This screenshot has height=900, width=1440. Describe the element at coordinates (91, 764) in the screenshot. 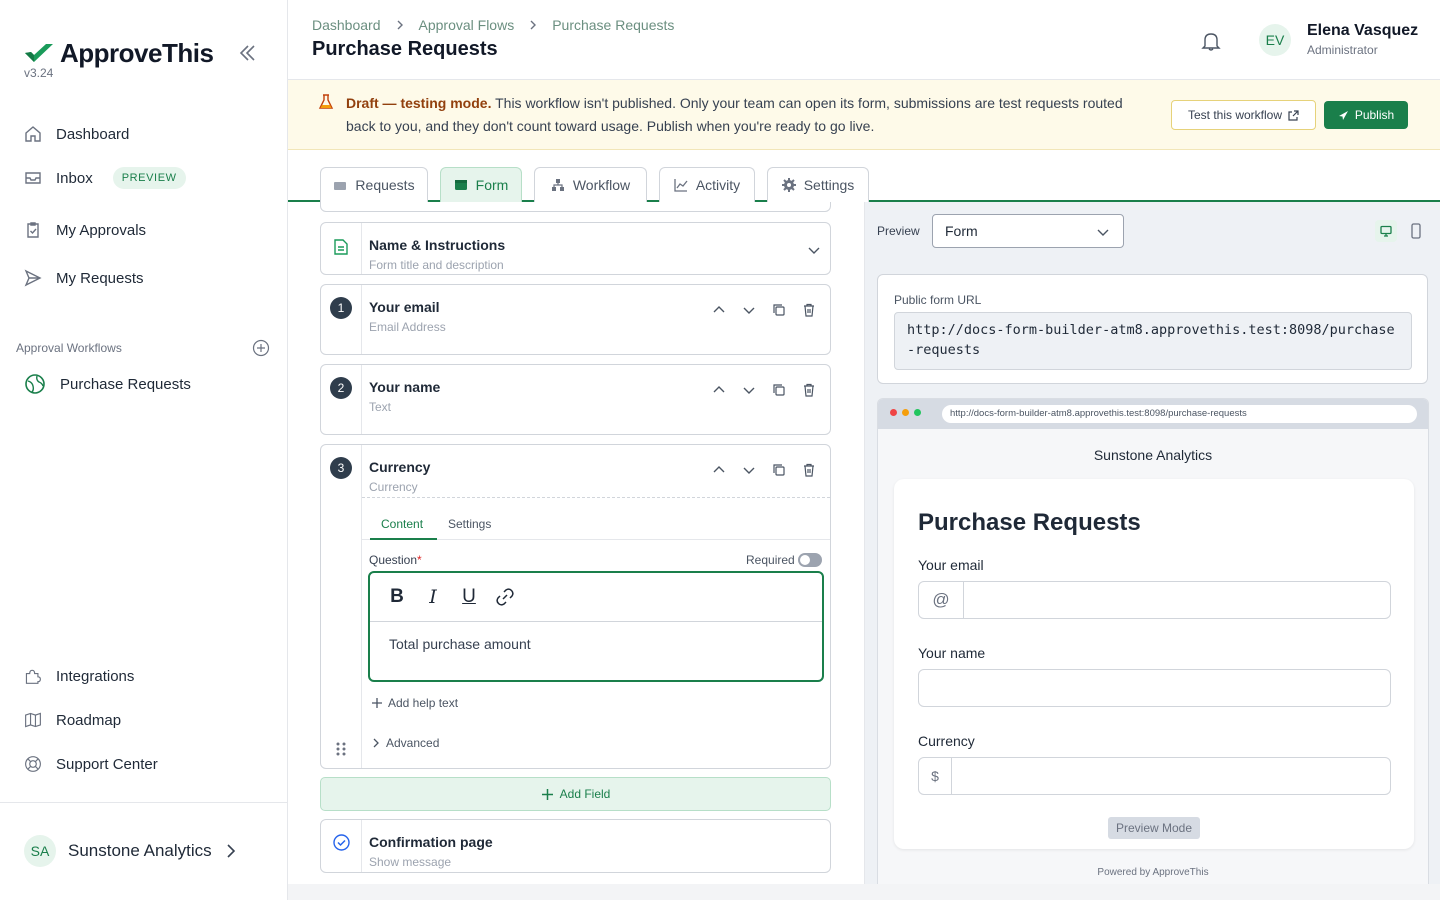

I see `nav-support-center: Support Center` at that location.